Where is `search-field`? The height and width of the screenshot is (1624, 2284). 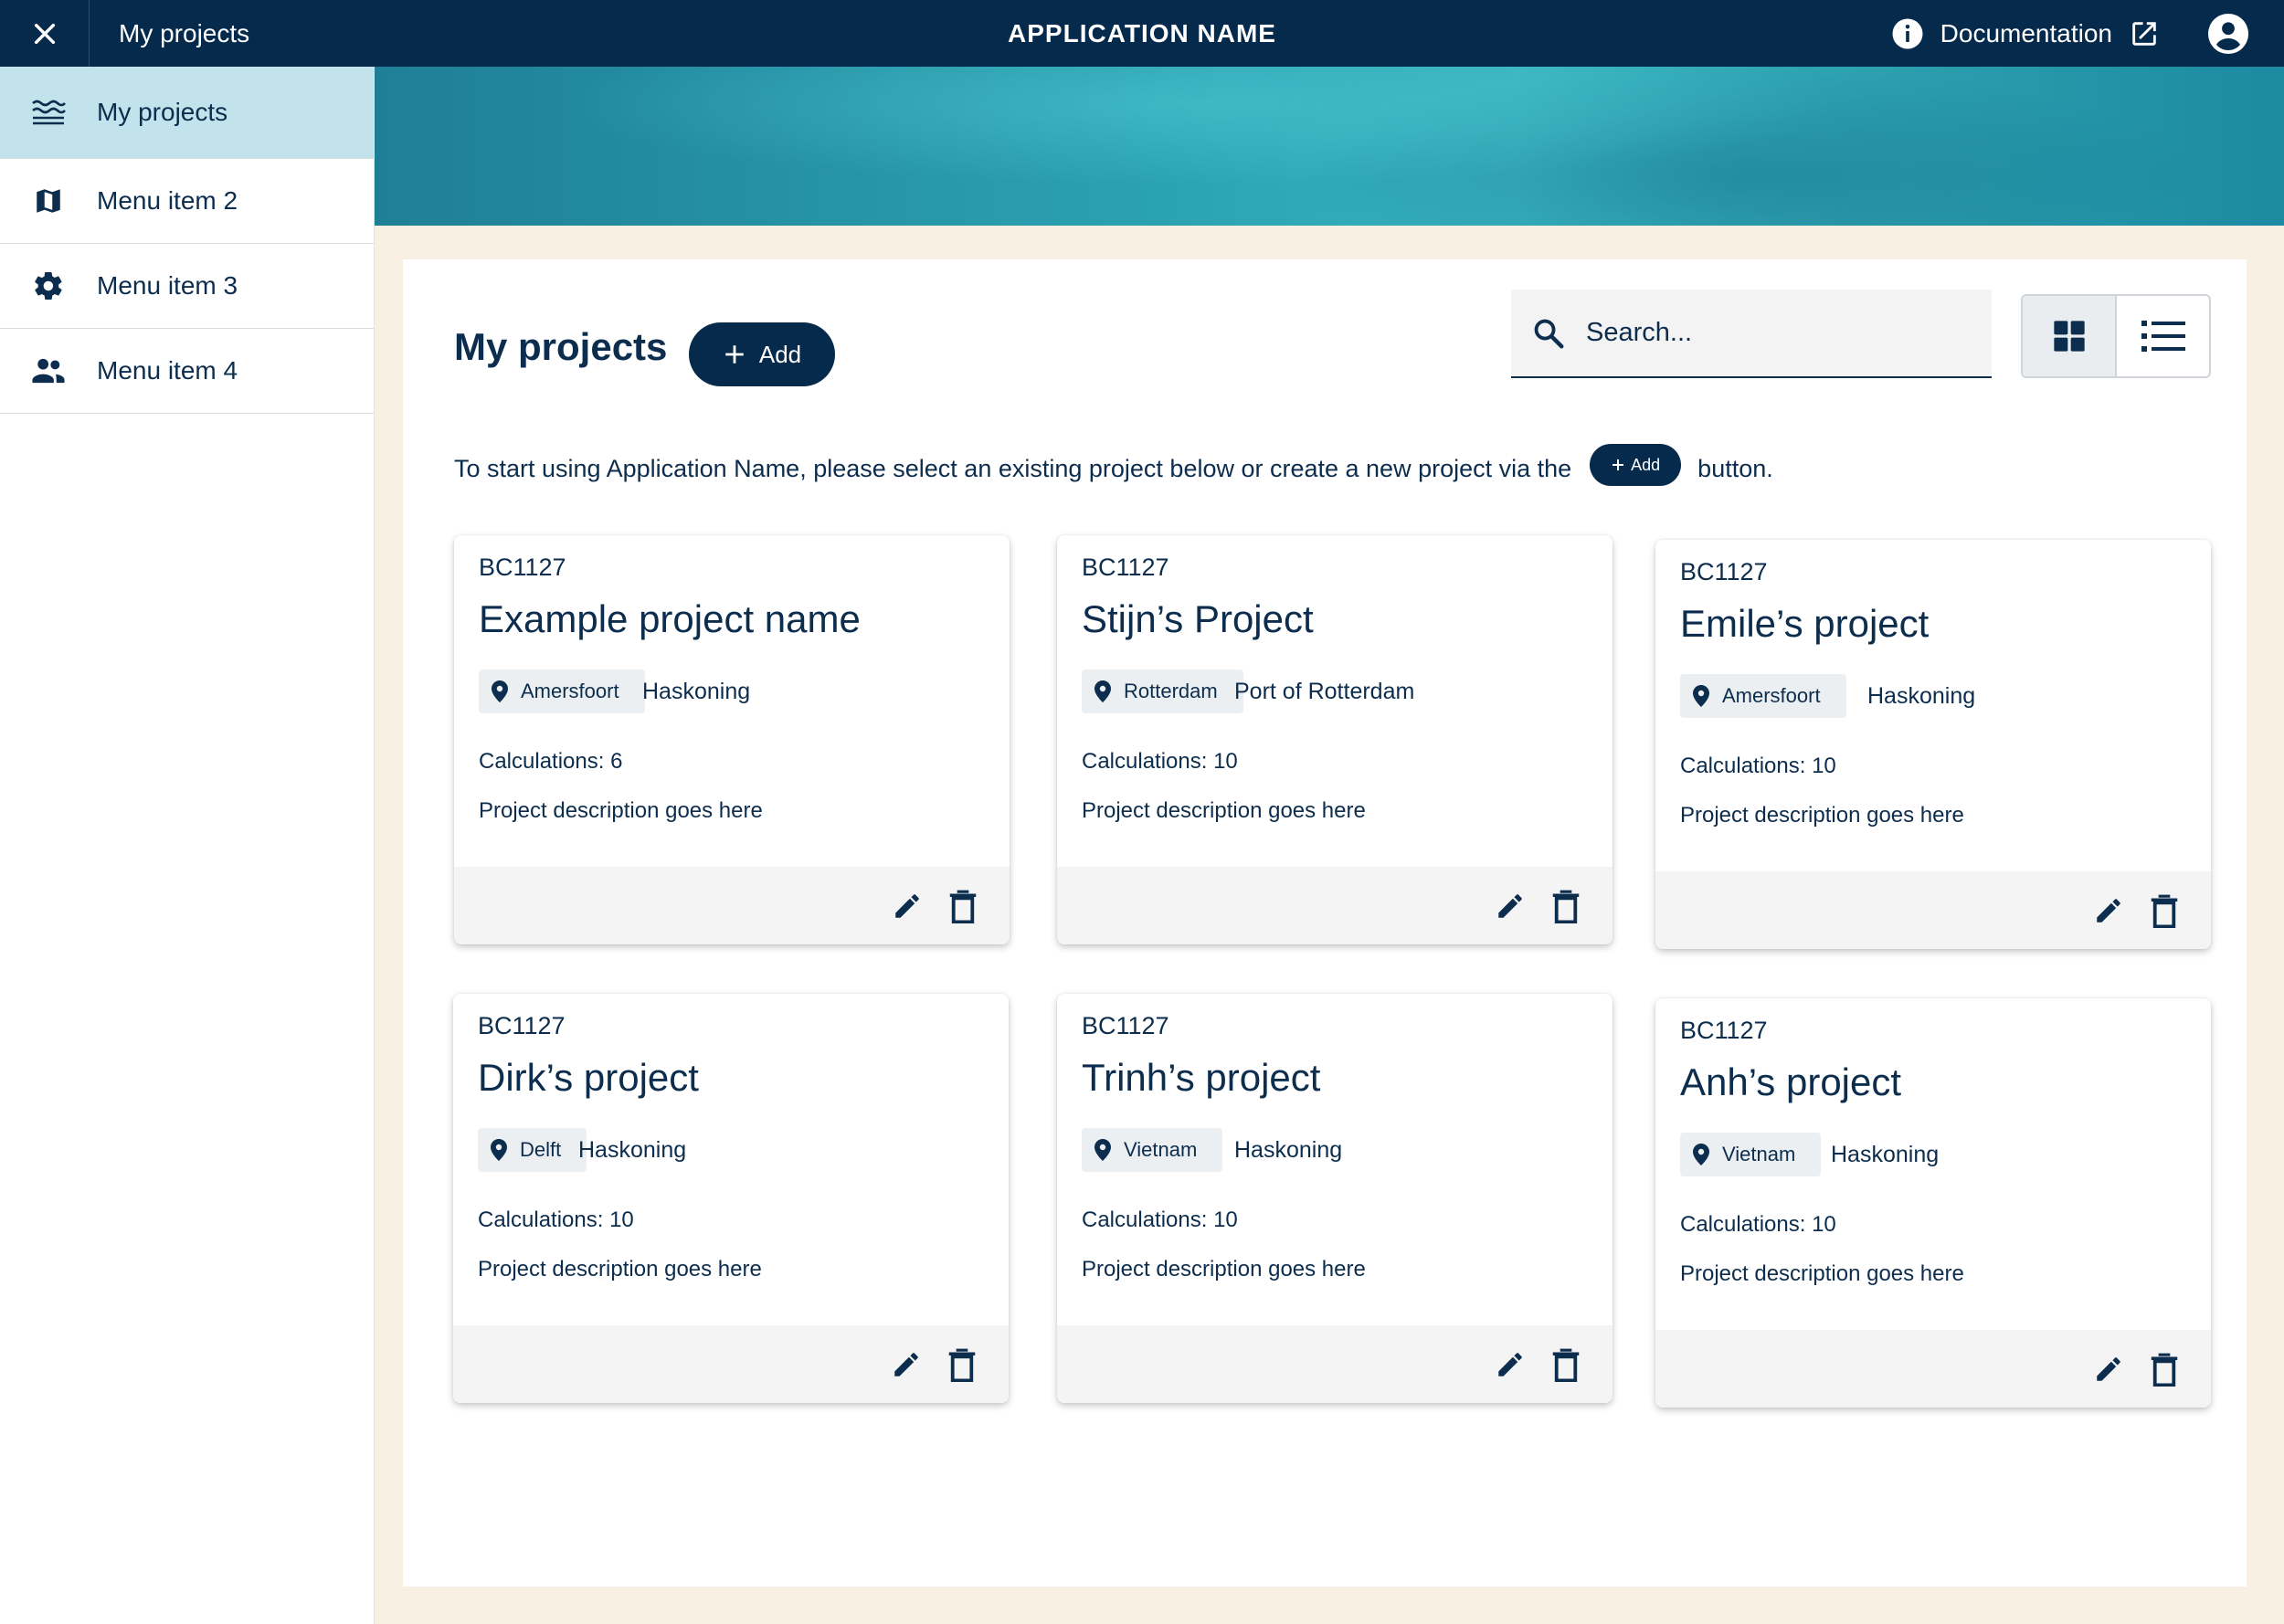 search-field is located at coordinates (1751, 334).